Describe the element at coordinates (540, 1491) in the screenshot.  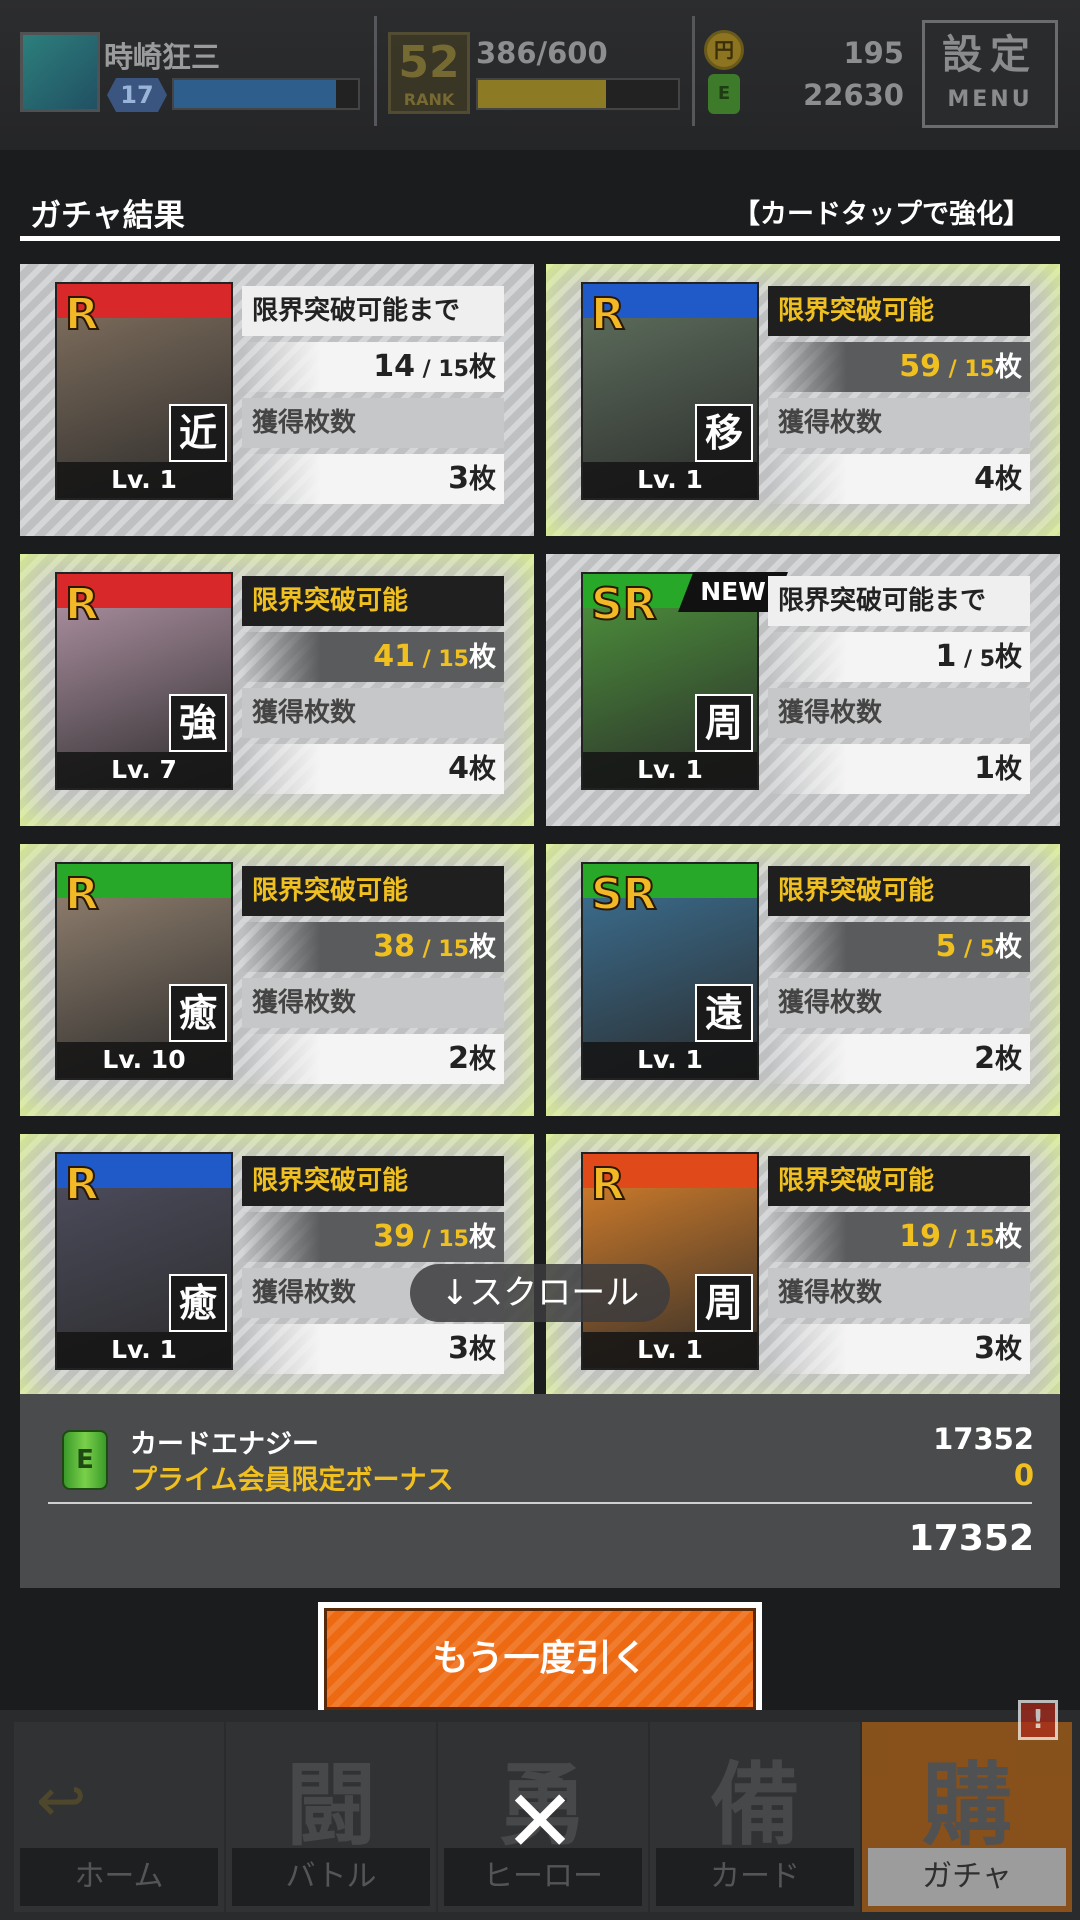
I see `energy-summary: E カードエナジー プライム会員限定ボーナス 17352 0 17352` at that location.